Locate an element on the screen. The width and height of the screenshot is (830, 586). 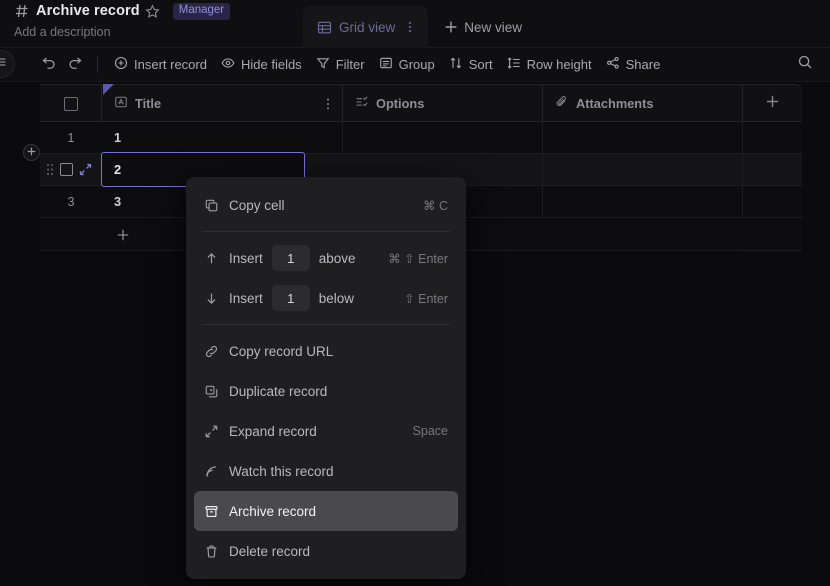
menu-item-delete-record-label: Delete record is located at coordinates (270, 551).